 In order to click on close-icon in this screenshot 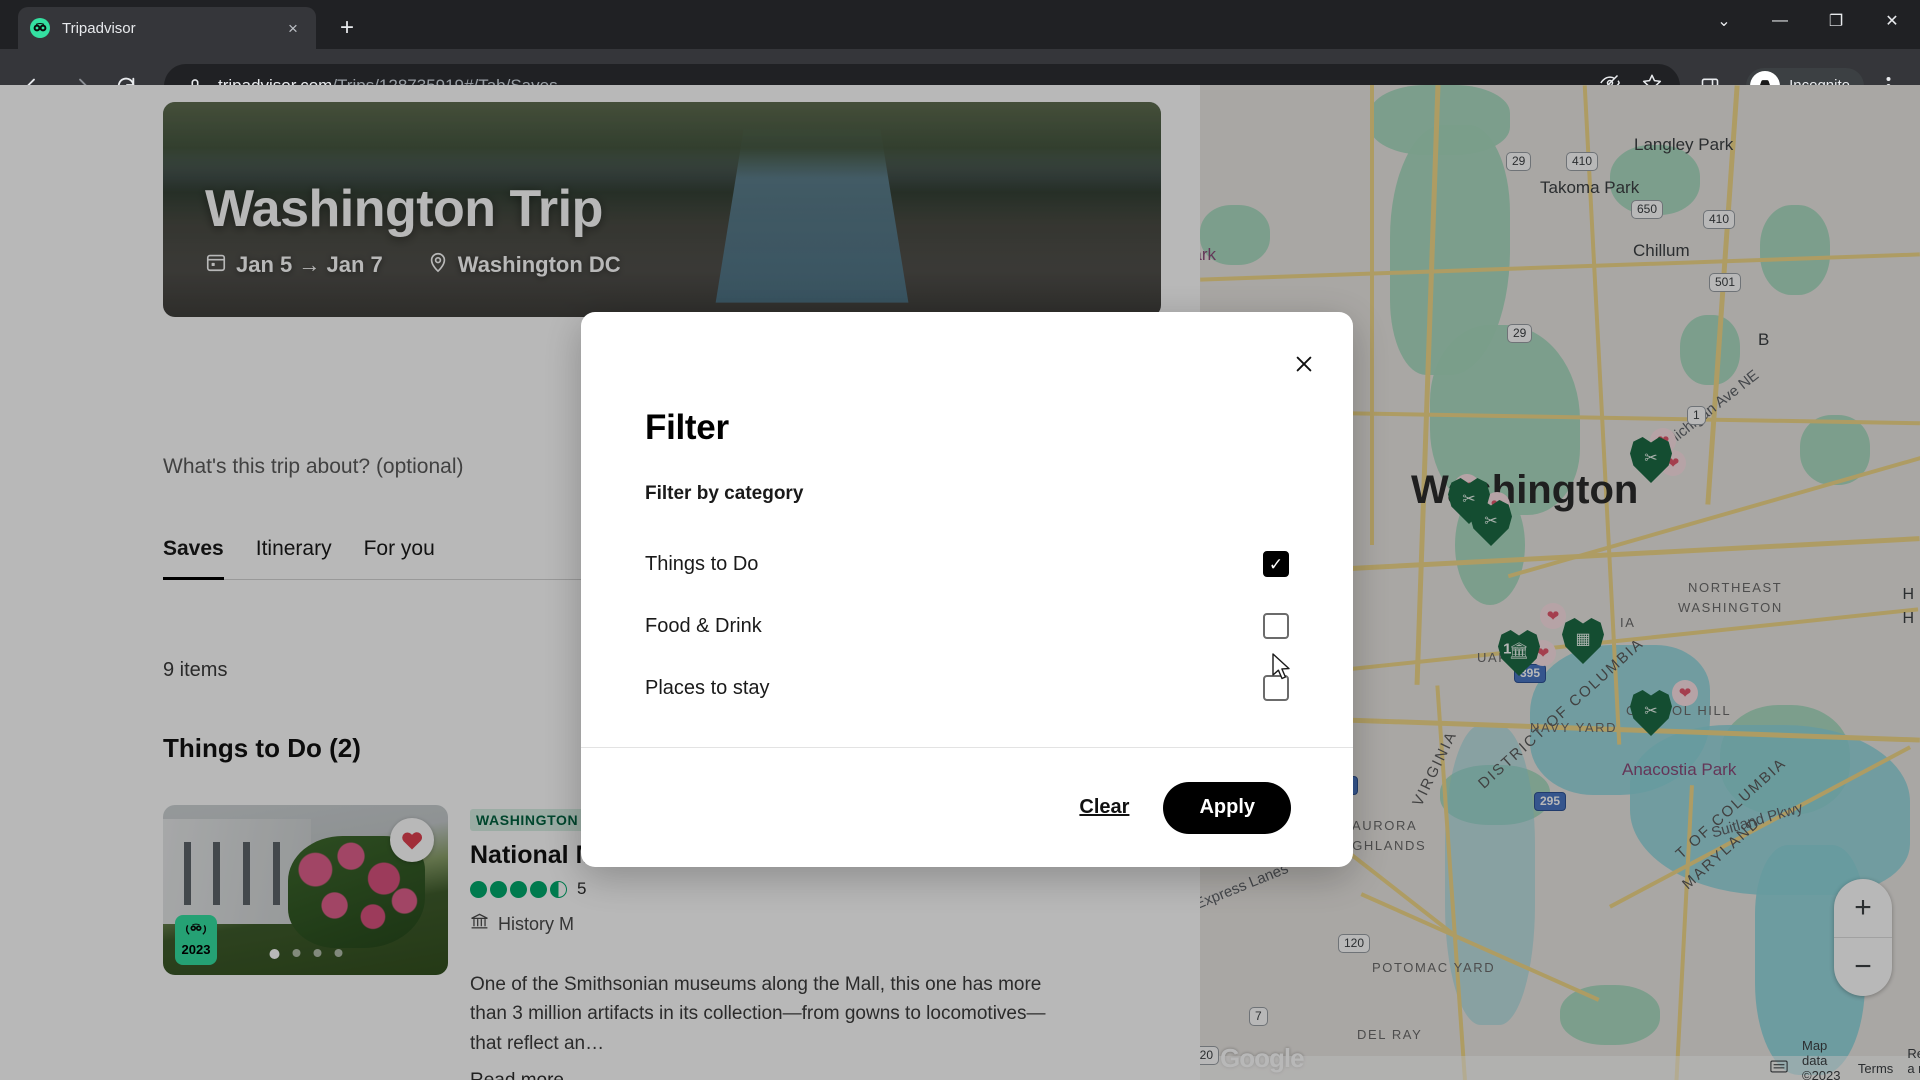, I will do `click(1304, 364)`.